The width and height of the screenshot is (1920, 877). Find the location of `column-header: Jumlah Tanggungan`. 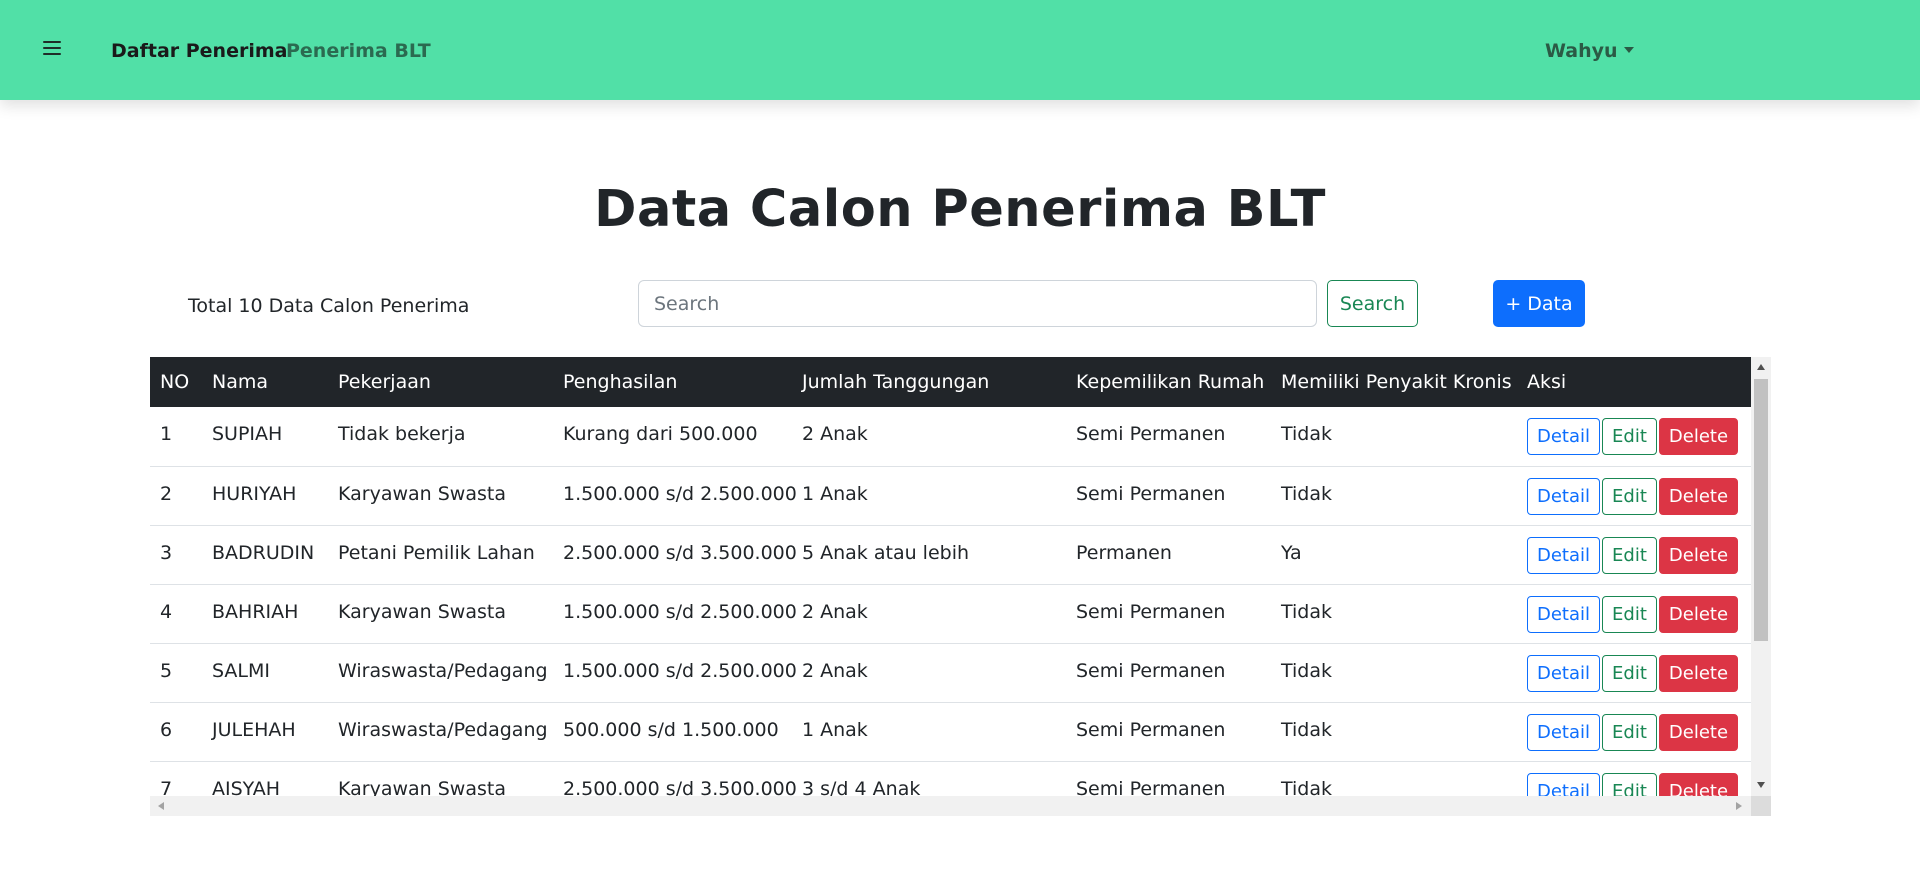

column-header: Jumlah Tanggungan is located at coordinates (896, 382).